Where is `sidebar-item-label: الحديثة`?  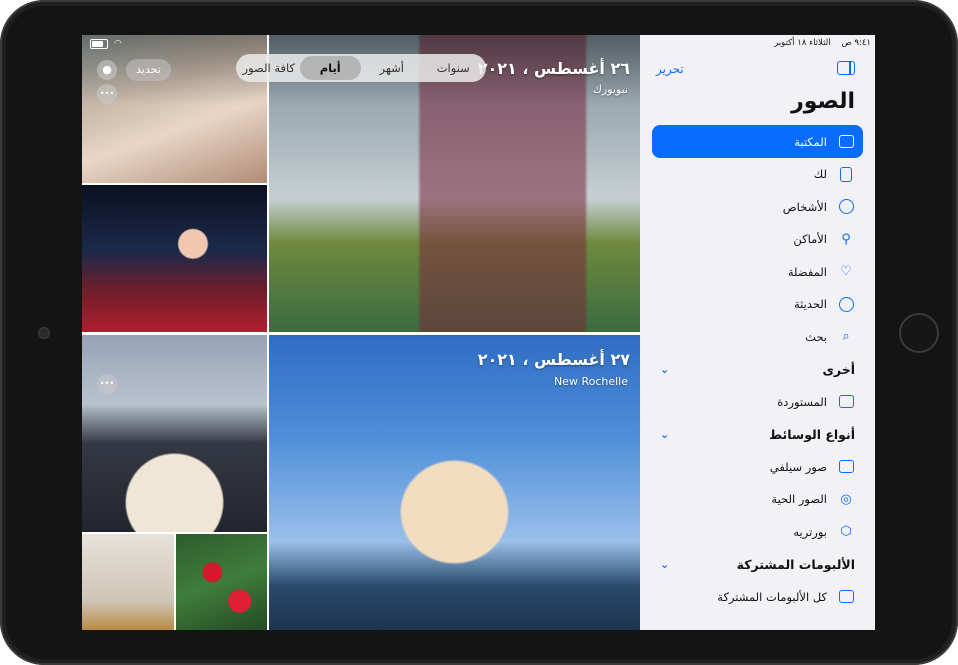
sidebar-item-label: الحديثة is located at coordinates (810, 304).